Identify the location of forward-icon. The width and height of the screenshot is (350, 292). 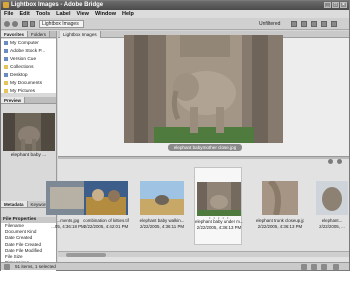
(15, 24).